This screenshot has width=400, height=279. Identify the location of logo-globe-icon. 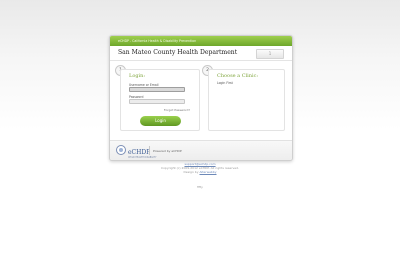
(121, 150).